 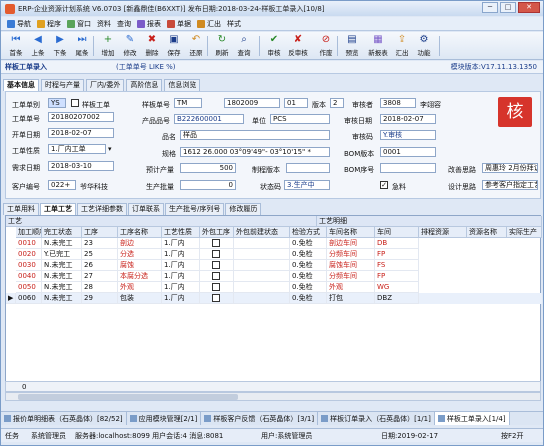 I want to click on export-button: ⇪ 汇出, so click(x=402, y=46).